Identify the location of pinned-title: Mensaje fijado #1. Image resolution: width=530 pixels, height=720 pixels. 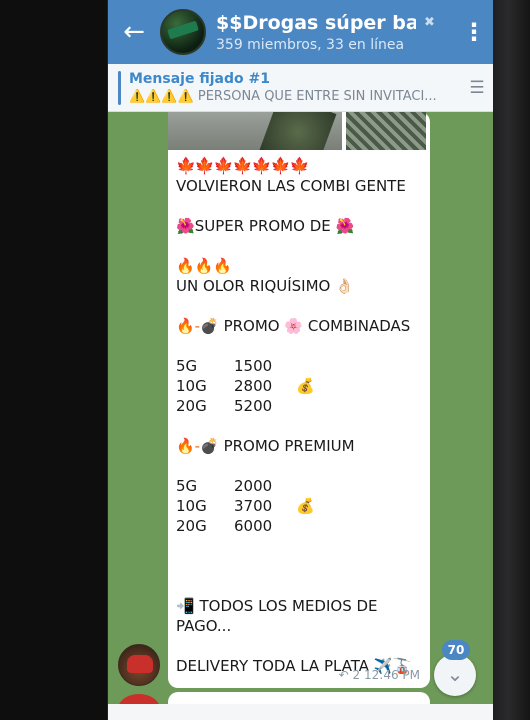
(199, 79).